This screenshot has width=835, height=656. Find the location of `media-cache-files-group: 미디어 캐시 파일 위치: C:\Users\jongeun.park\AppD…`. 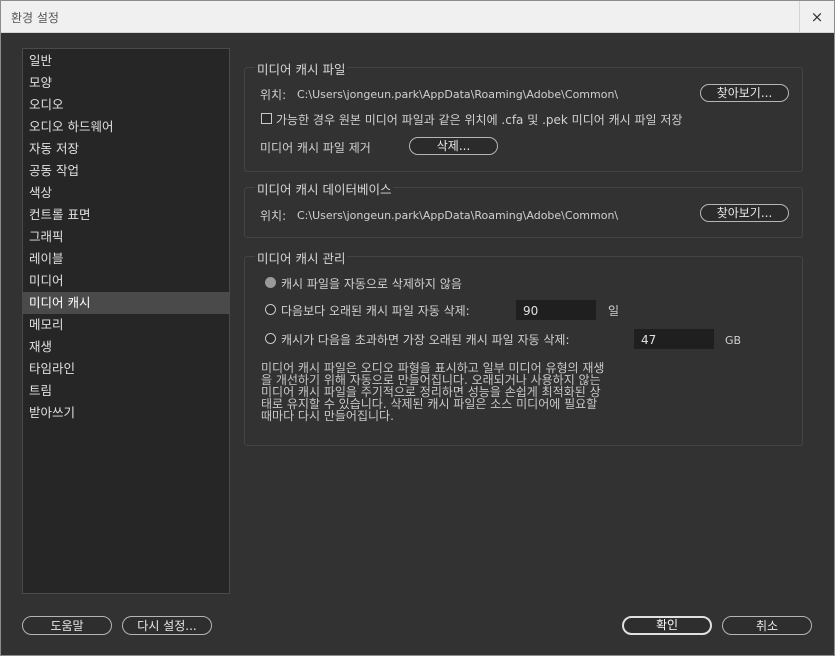

media-cache-files-group: 미디어 캐시 파일 위치: C:\Users\jongeun.park\AppD… is located at coordinates (523, 115).